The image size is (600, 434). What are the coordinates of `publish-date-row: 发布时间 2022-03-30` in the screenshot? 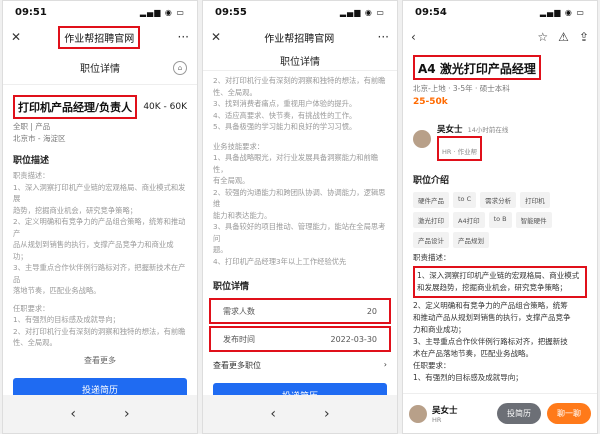 It's located at (300, 339).